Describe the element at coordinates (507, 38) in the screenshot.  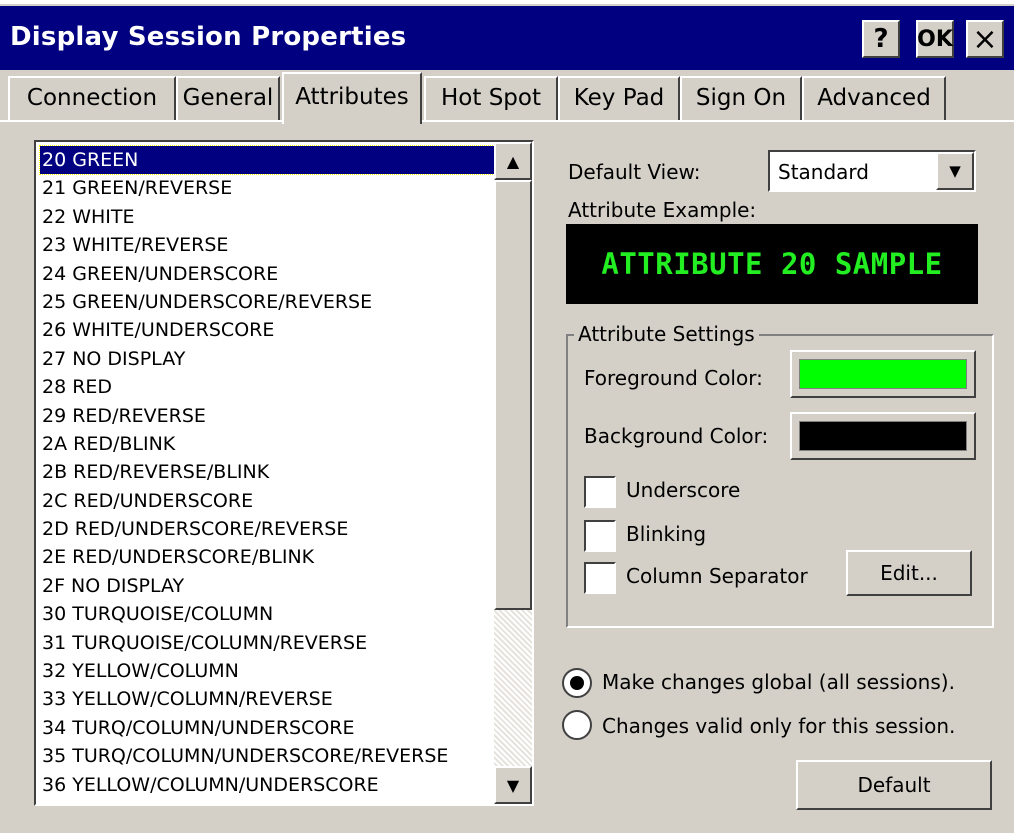
I see `title-bar: Display Session Properties ? OK ×` at that location.